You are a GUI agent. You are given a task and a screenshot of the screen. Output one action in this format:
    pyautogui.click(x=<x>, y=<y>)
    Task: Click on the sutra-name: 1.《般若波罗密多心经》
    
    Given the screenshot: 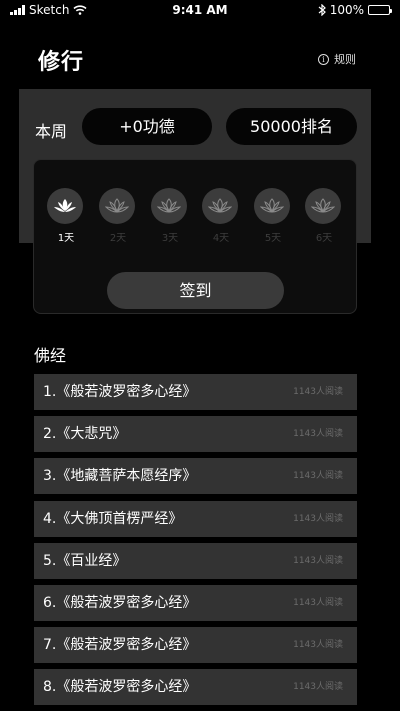 What is the action you would take?
    pyautogui.click(x=120, y=392)
    